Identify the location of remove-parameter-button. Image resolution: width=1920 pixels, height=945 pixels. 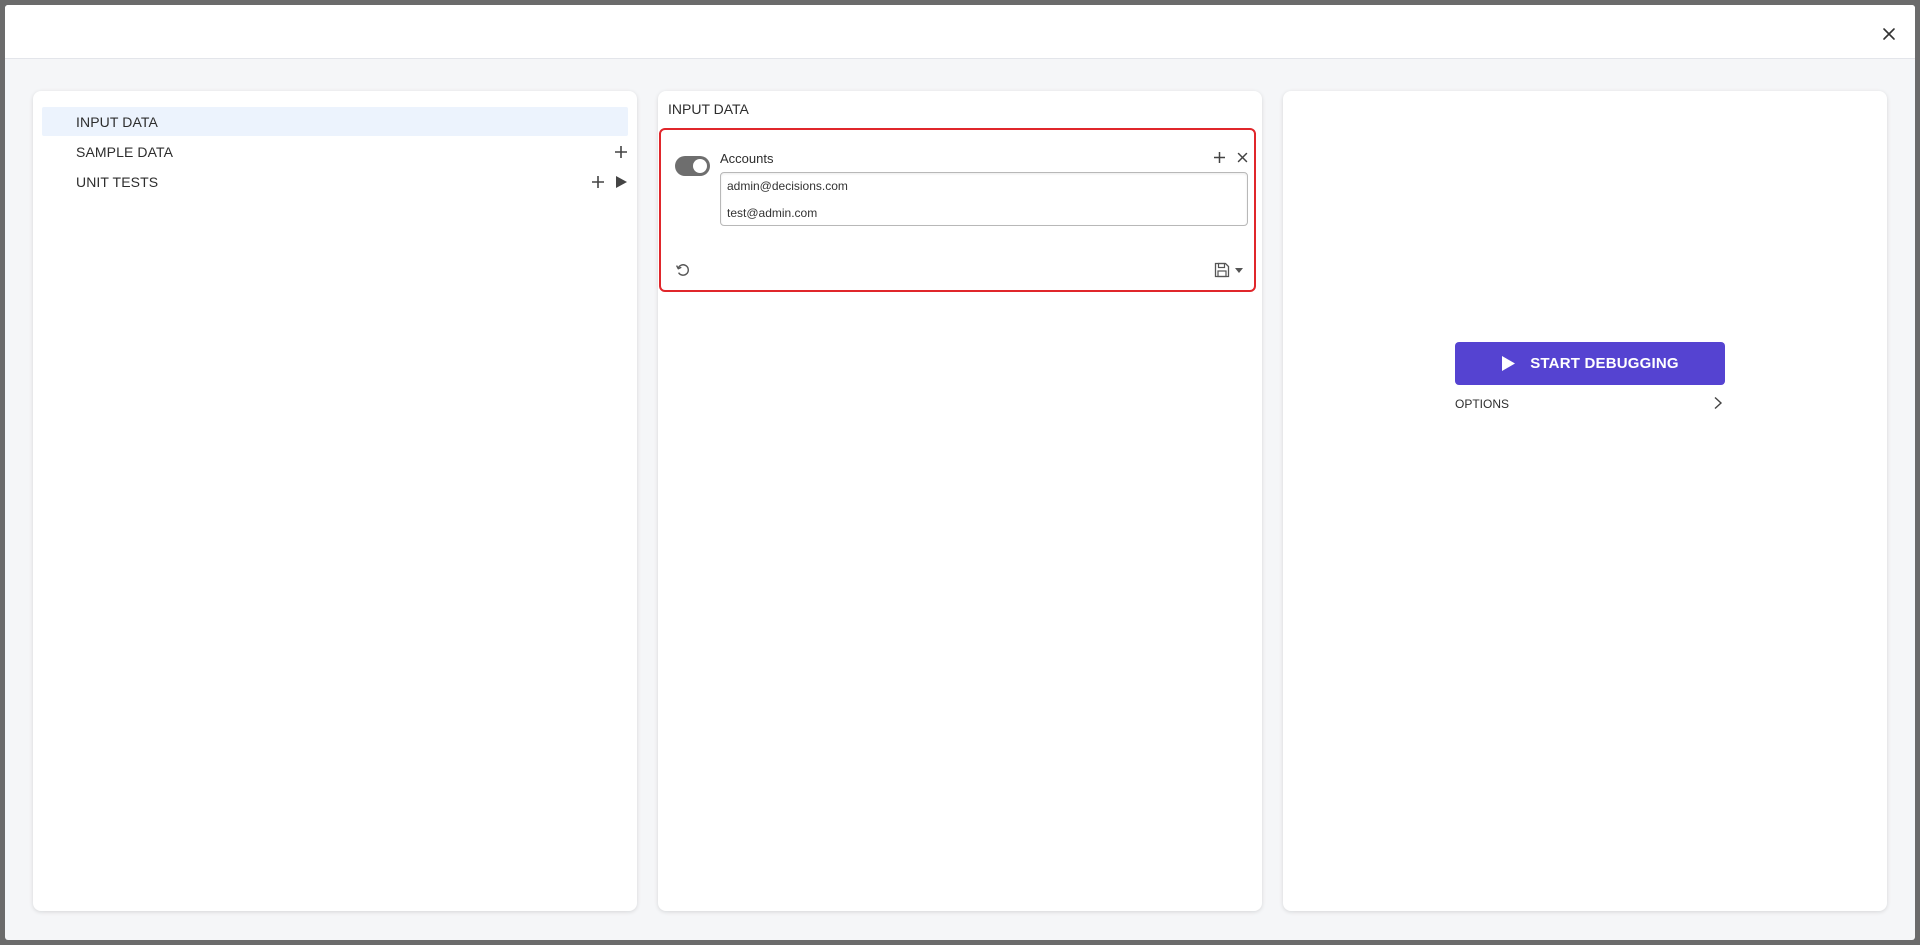
(1242, 157).